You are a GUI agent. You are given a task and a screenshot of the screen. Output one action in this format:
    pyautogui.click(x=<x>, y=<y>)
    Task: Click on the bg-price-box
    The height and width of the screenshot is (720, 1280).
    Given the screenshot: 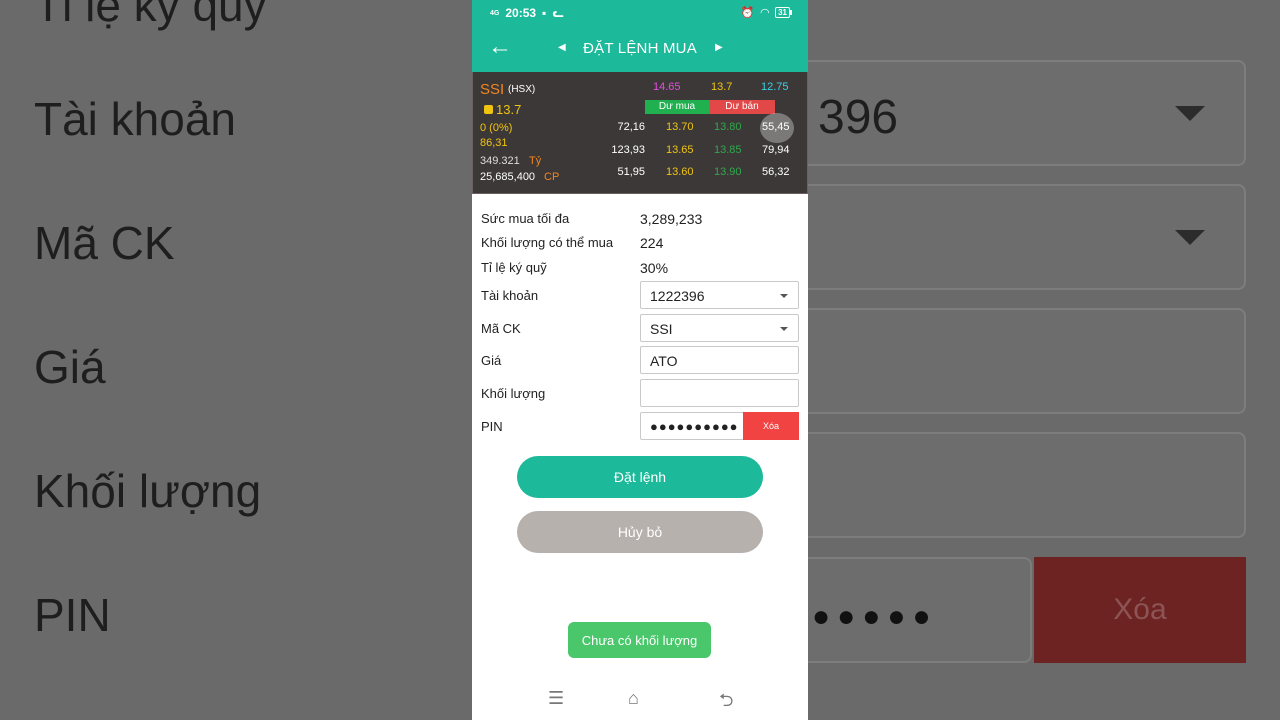 What is the action you would take?
    pyautogui.click(x=1003, y=361)
    